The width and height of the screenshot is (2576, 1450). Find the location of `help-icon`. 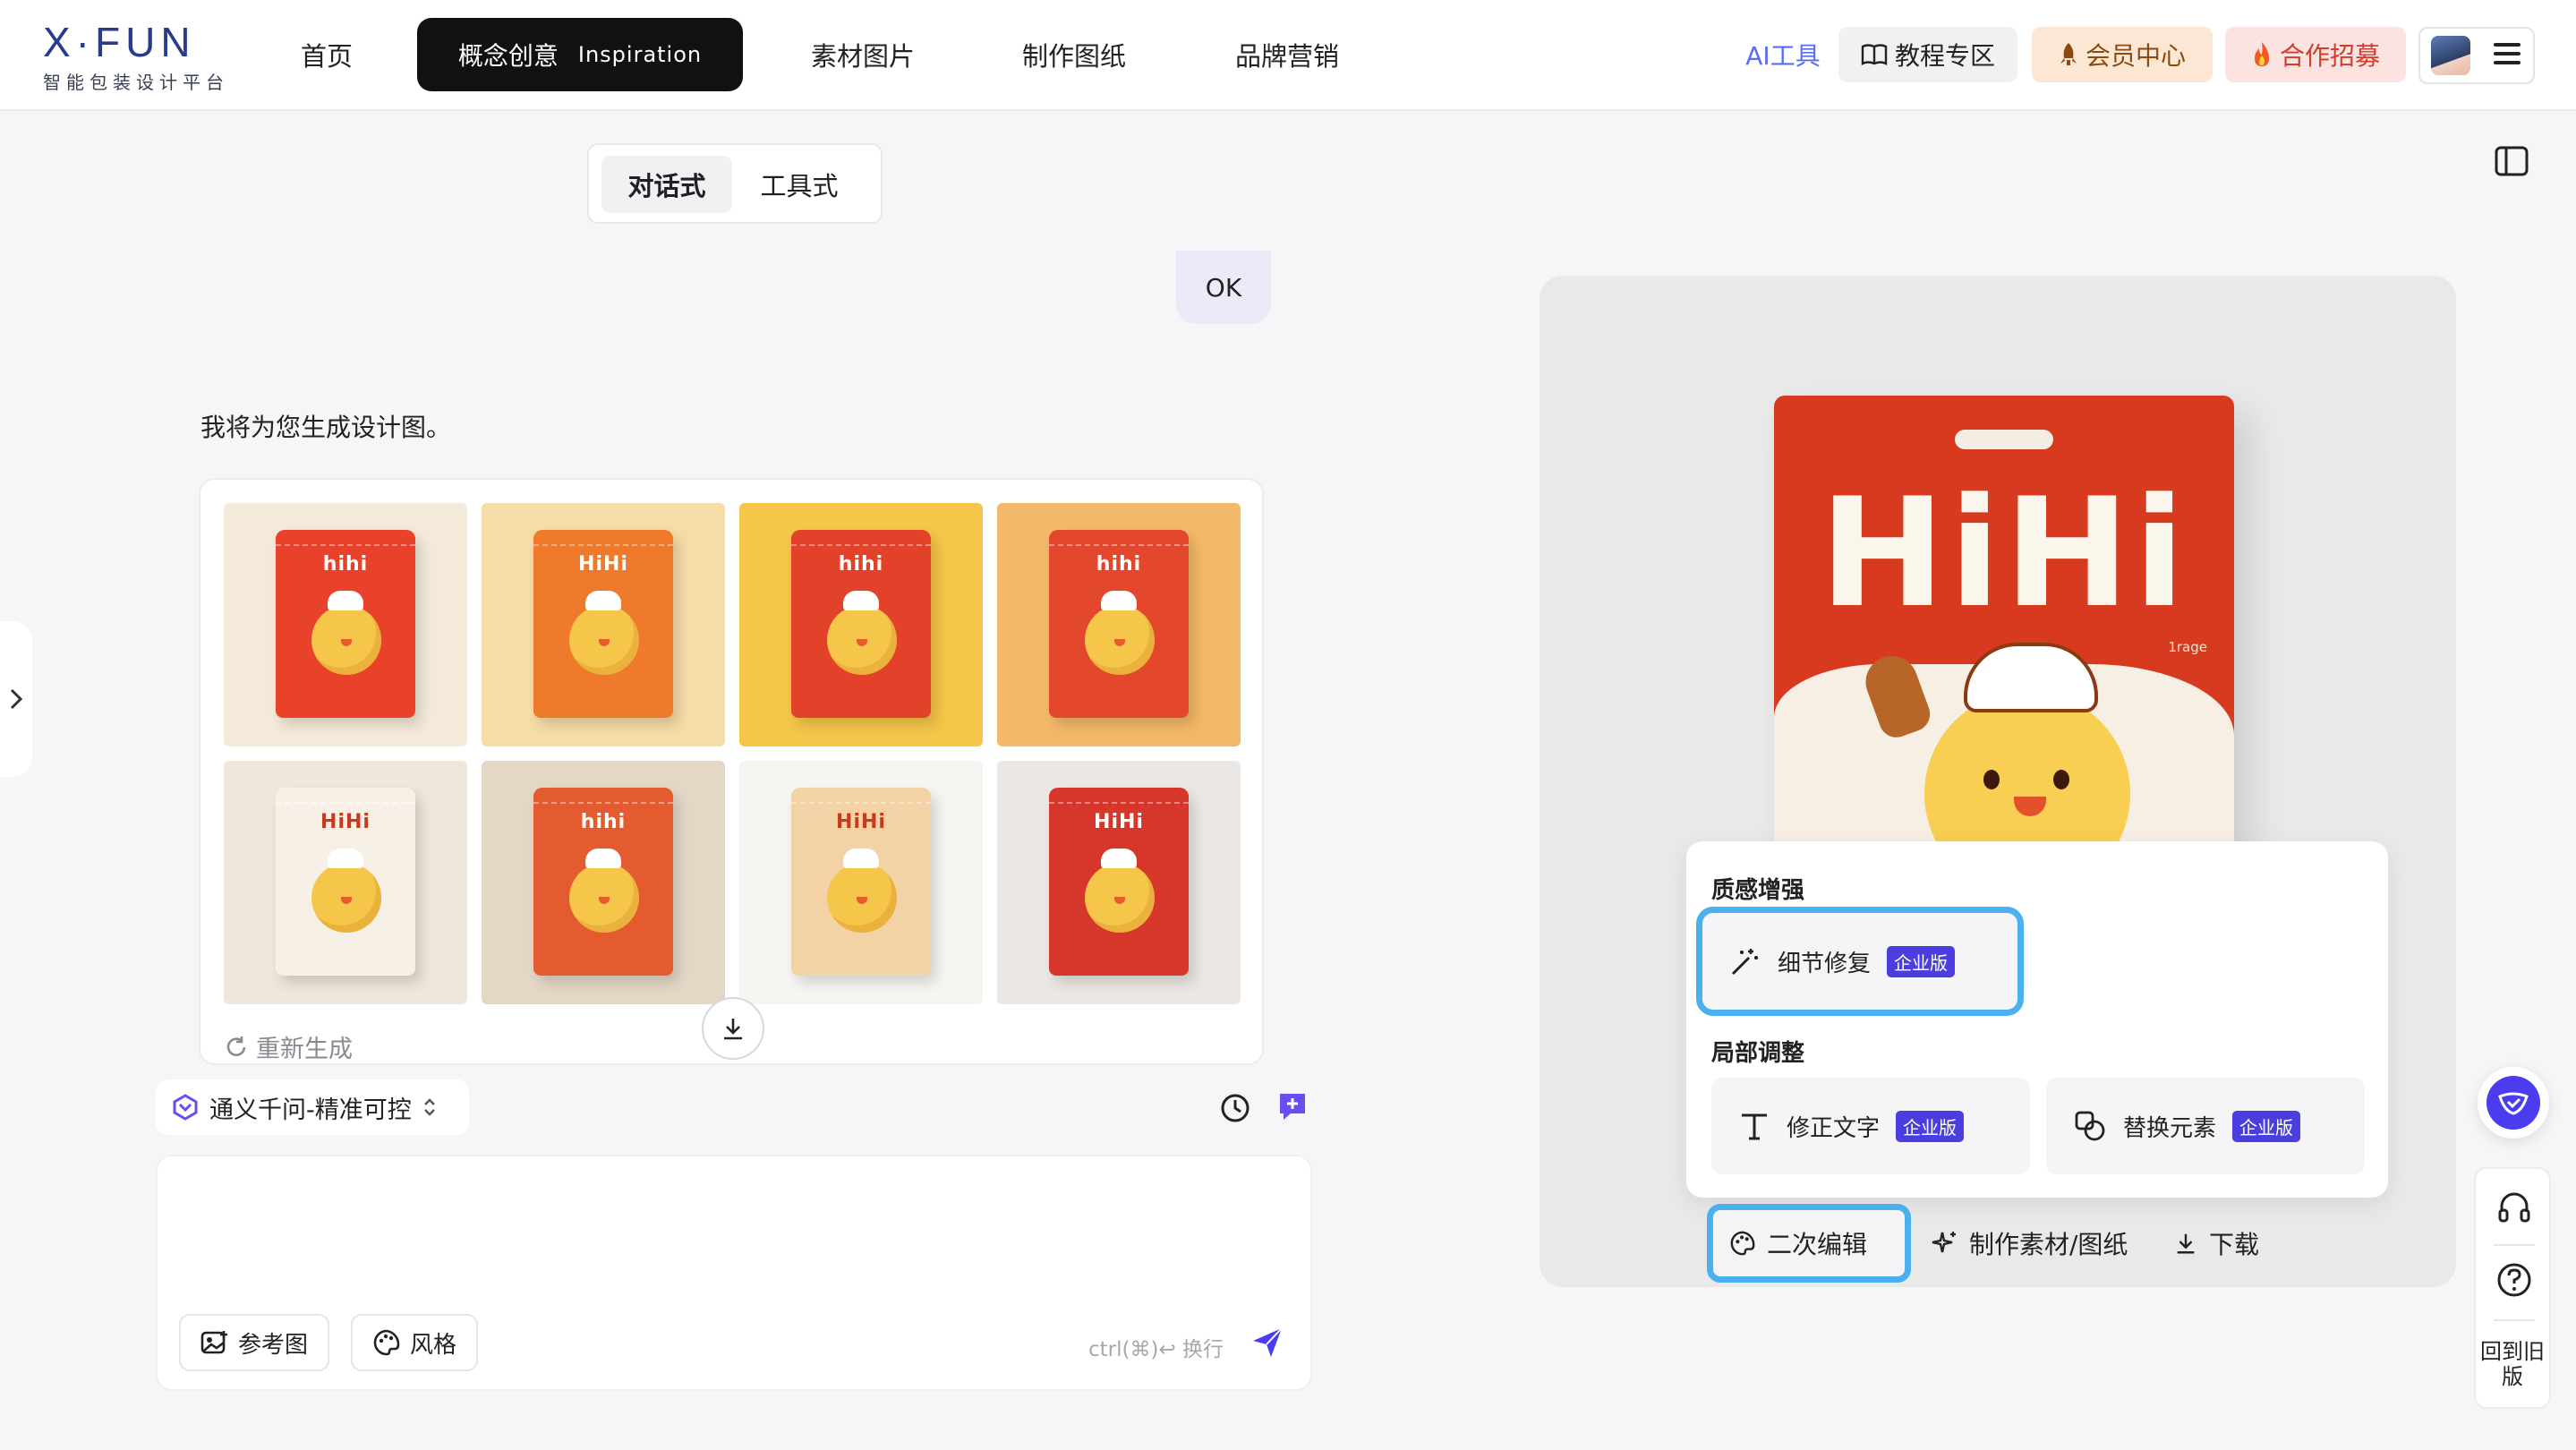

help-icon is located at coordinates (2514, 1280).